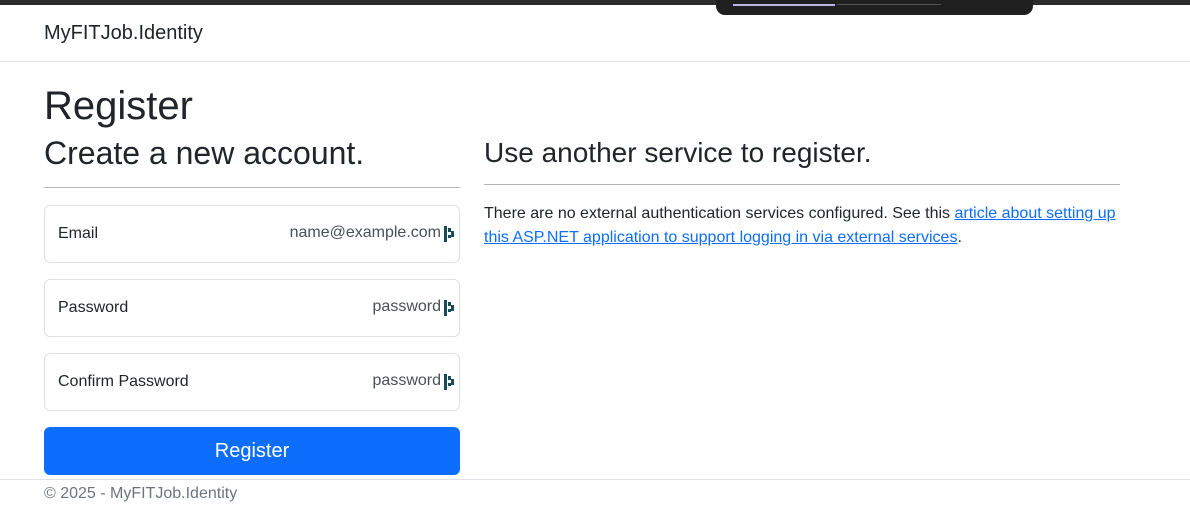 The height and width of the screenshot is (531, 1190). I want to click on confirm-password-field: Confirm Password, so click(252, 382).